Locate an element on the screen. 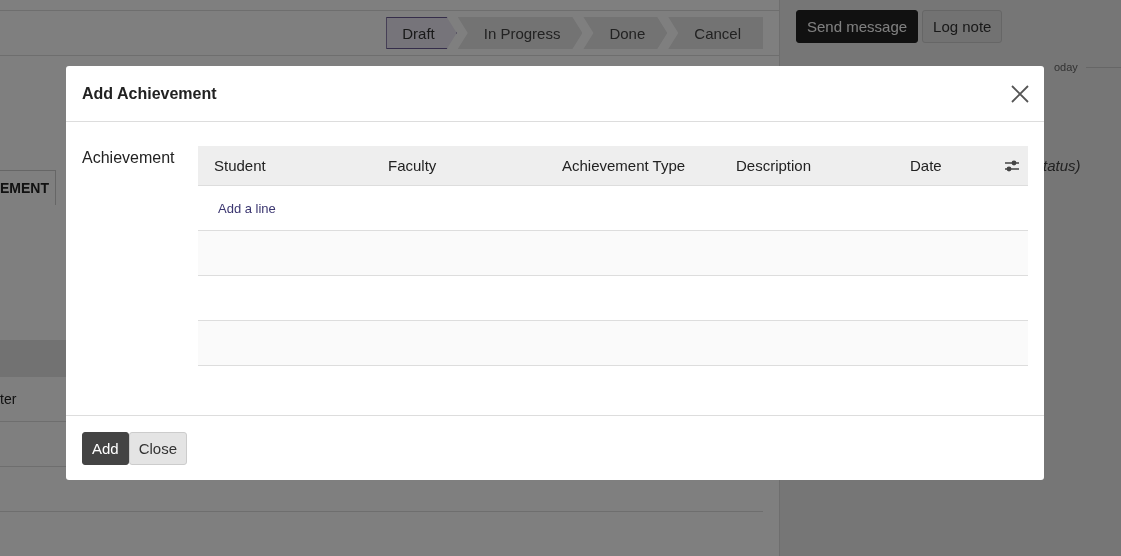 Image resolution: width=1121 pixels, height=556 pixels. field-label: Achievement is located at coordinates (129, 157).